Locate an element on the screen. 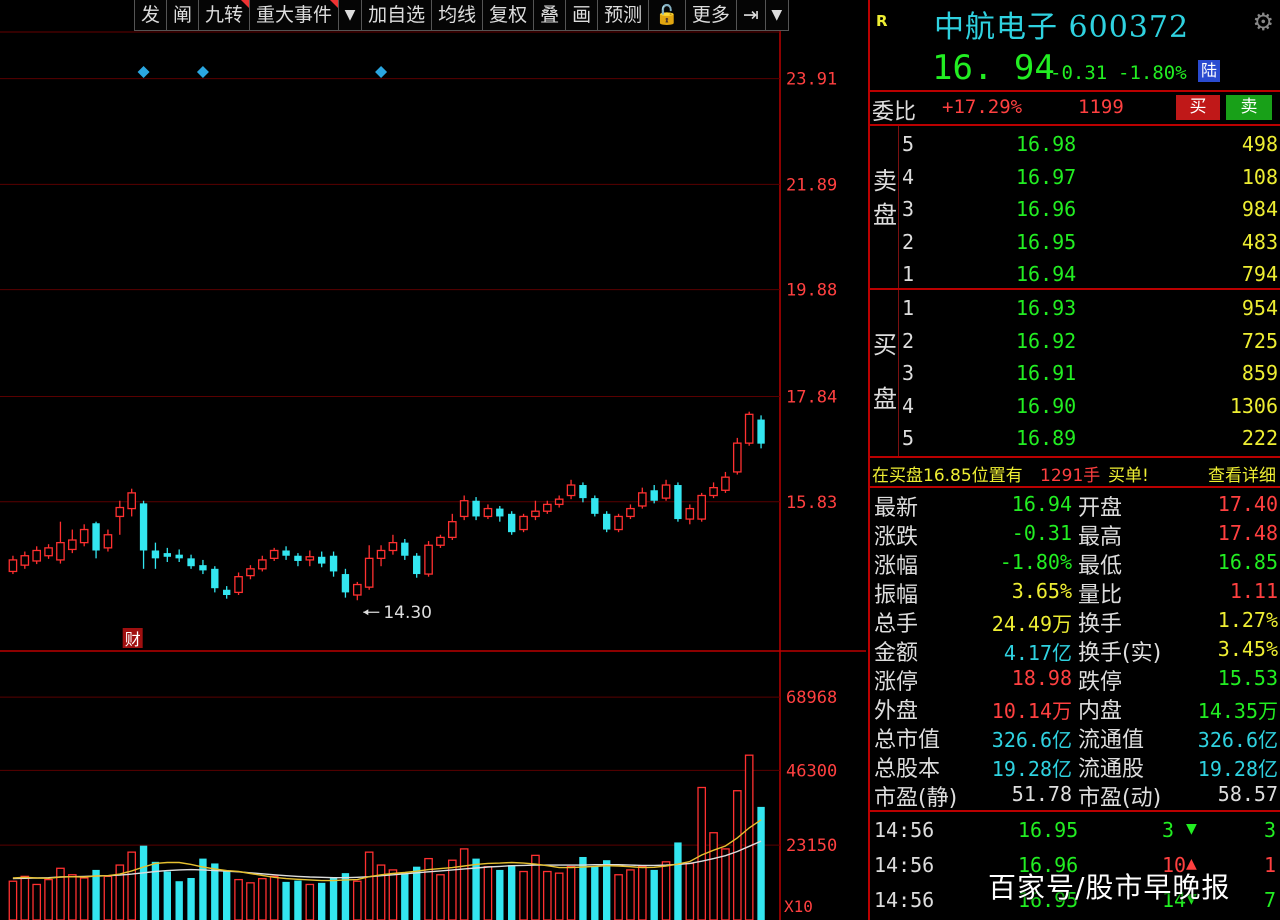  toolbar-button: 叠 is located at coordinates (550, 15).